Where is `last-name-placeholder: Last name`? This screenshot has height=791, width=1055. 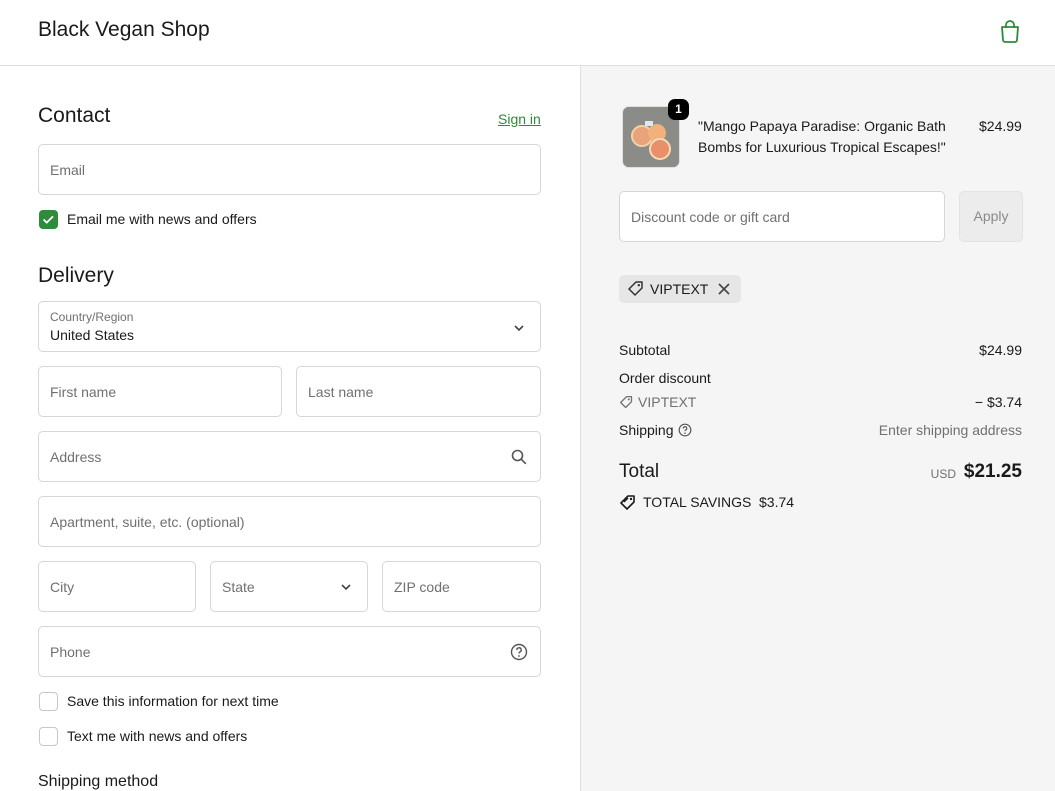
last-name-placeholder: Last name is located at coordinates (341, 392).